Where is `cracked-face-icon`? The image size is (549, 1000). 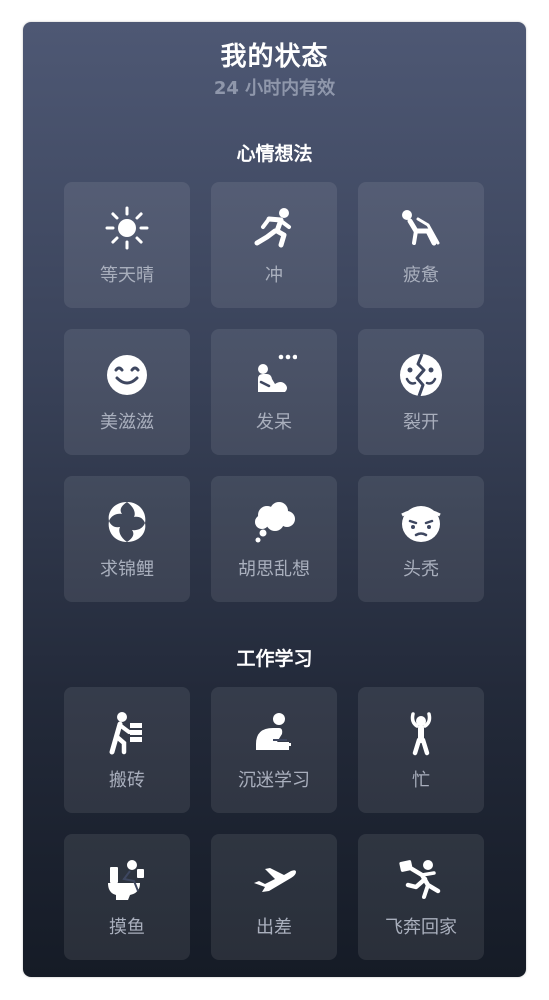
cracked-face-icon is located at coordinates (421, 375).